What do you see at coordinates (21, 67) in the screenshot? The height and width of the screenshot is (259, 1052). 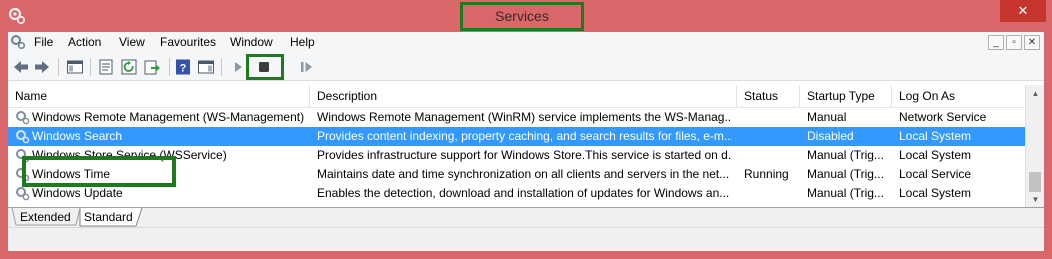 I see `back-icon` at bounding box center [21, 67].